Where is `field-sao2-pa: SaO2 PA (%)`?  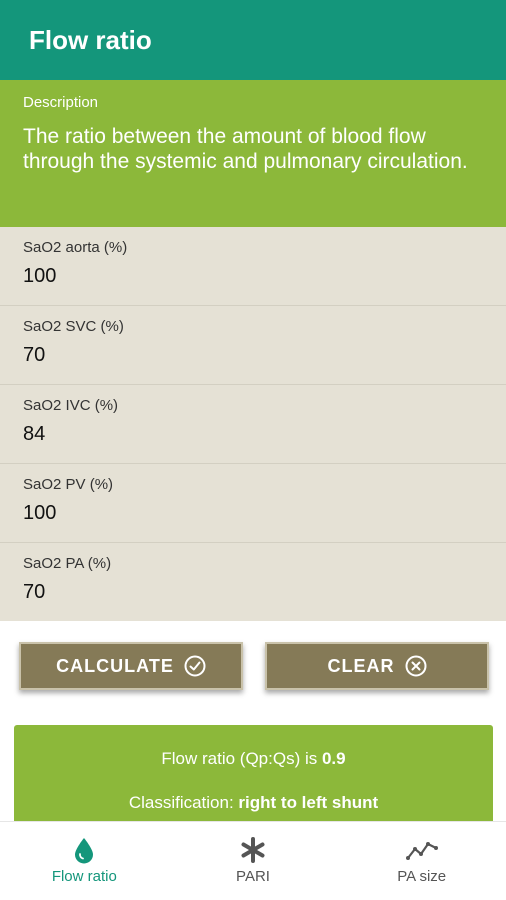 field-sao2-pa: SaO2 PA (%) is located at coordinates (253, 582).